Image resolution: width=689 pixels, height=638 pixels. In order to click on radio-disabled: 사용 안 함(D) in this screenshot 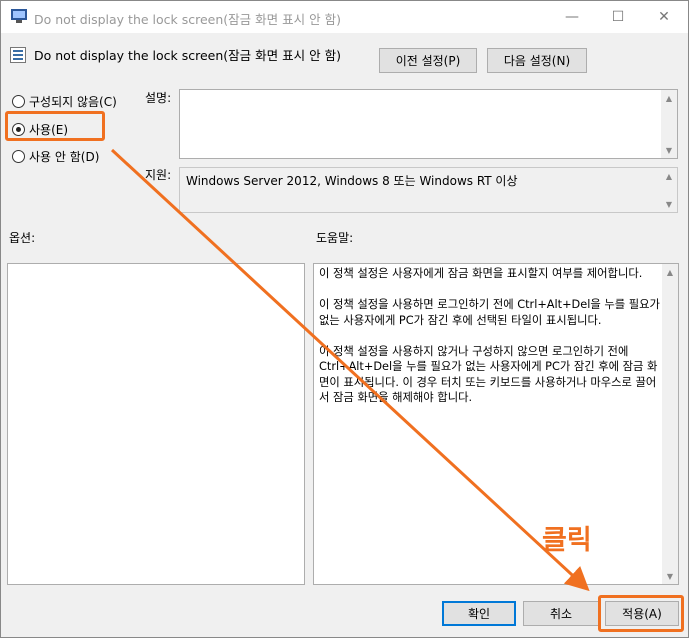, I will do `click(55, 156)`.